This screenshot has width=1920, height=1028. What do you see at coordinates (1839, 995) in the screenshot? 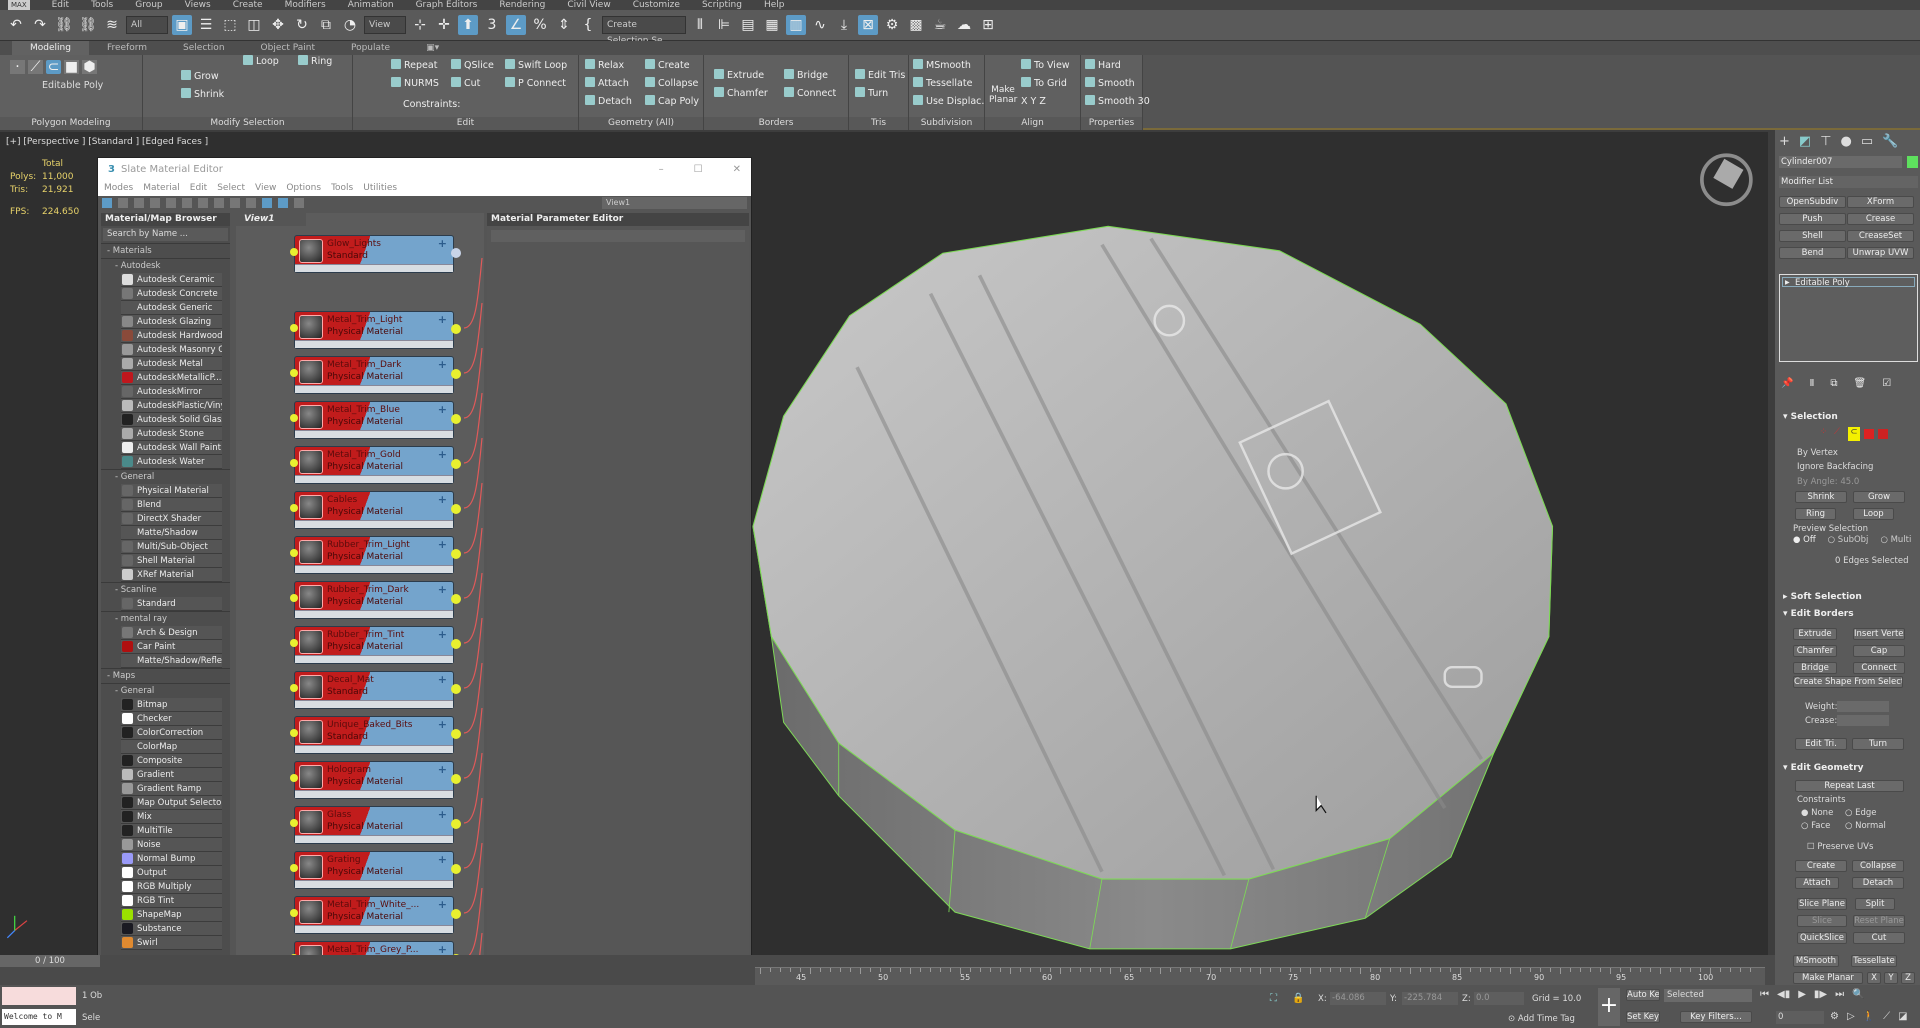
I see `go-to-end-icon: ⏭` at bounding box center [1839, 995].